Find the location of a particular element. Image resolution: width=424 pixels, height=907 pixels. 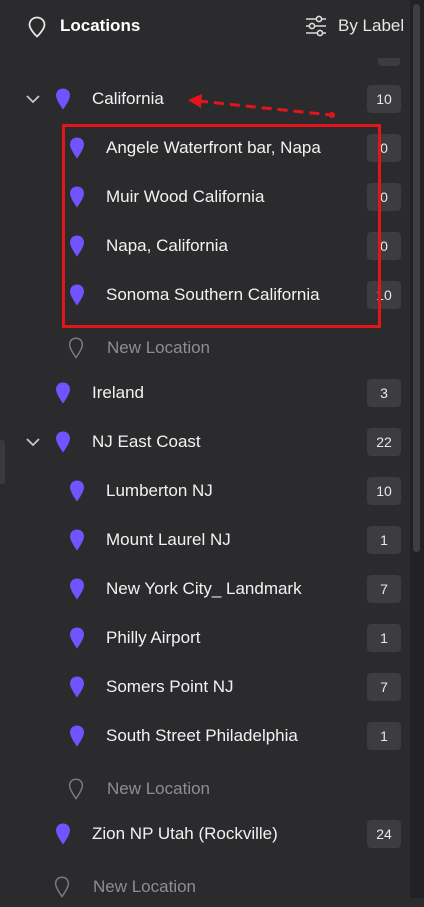

partial-count-badge is located at coordinates (389, 62).